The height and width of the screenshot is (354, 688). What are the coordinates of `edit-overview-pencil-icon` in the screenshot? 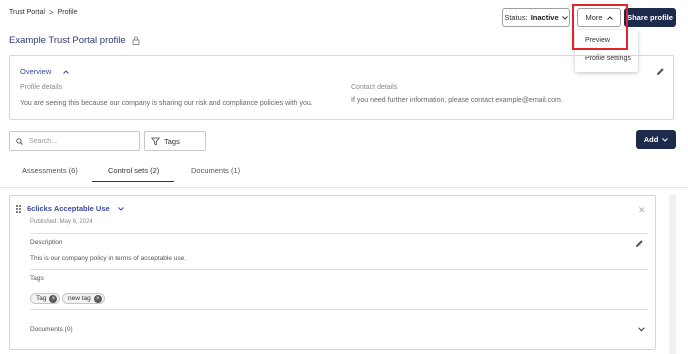 It's located at (660, 71).